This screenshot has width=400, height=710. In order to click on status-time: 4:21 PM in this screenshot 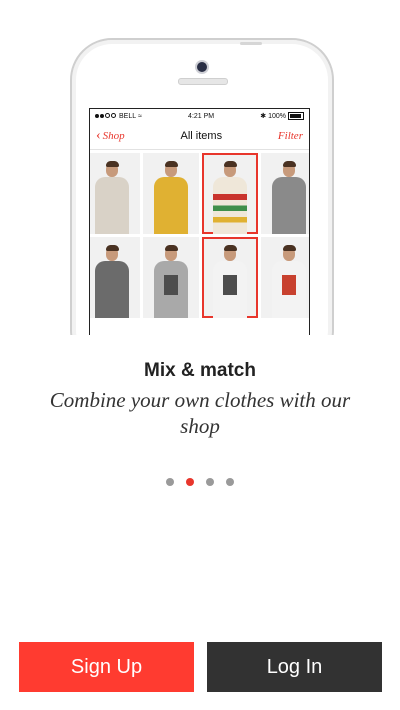, I will do `click(201, 116)`.